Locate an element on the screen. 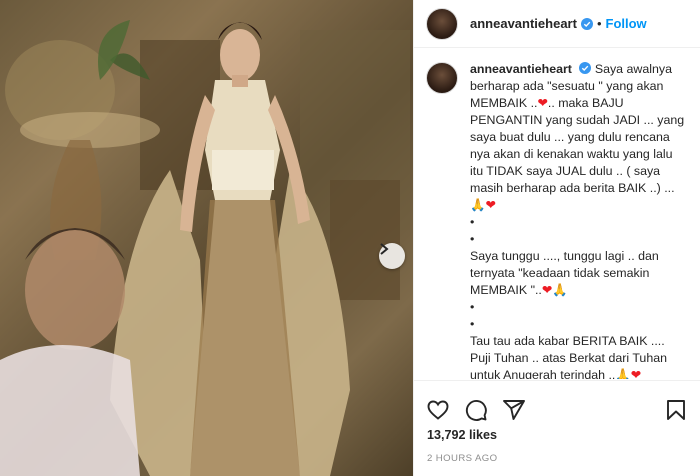  author-avatar is located at coordinates (442, 23).